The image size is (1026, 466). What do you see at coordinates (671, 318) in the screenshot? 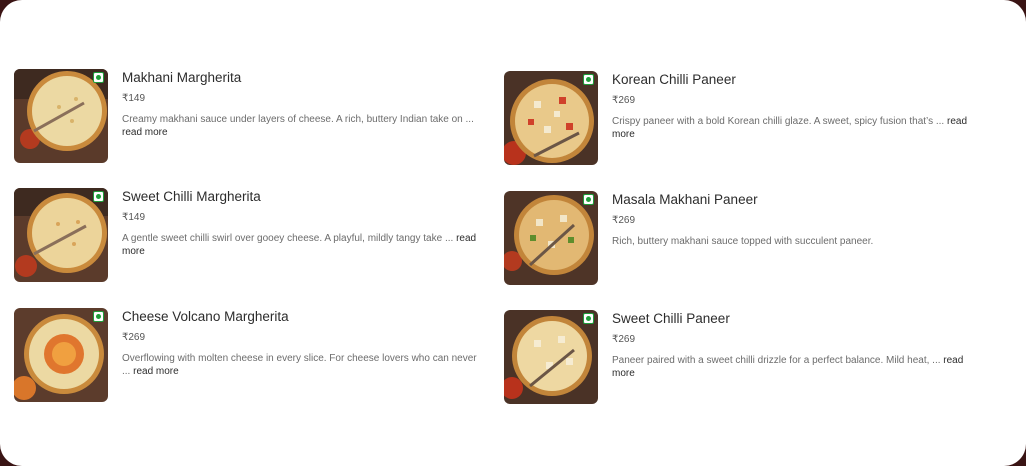
I see `item-name: Sweet Chilli Paneer` at bounding box center [671, 318].